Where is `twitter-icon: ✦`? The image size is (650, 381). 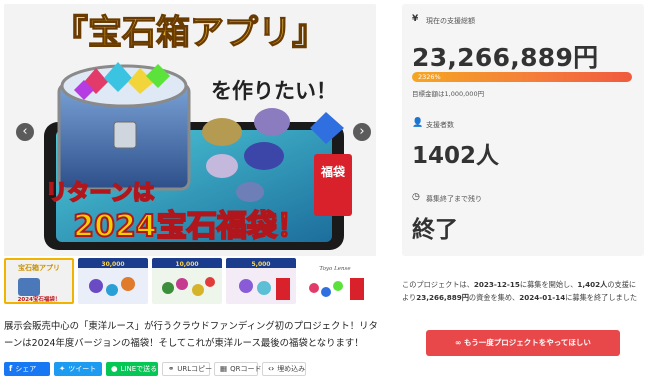 twitter-icon: ✦ is located at coordinates (62, 368).